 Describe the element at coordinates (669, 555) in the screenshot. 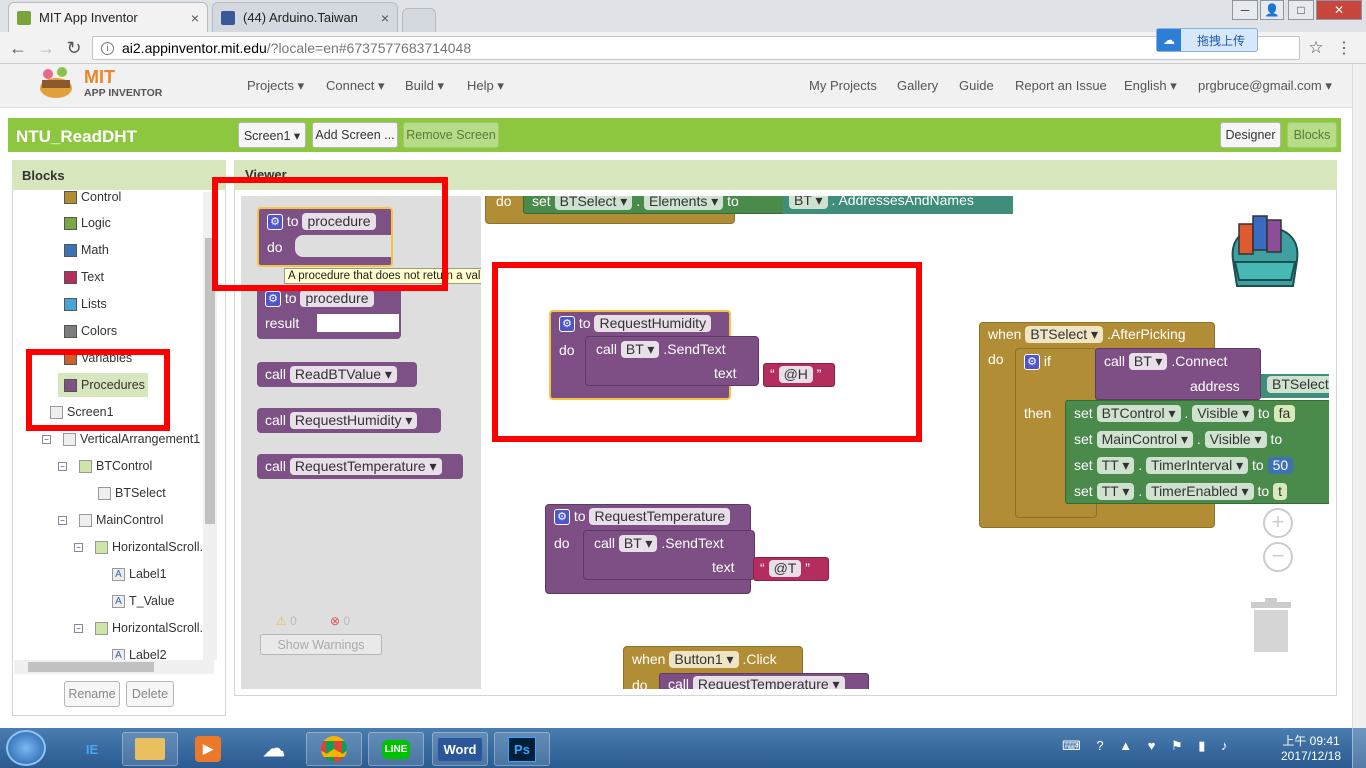

I see `call-bt-sendtext-block: call BT ▾ .SendText text` at that location.